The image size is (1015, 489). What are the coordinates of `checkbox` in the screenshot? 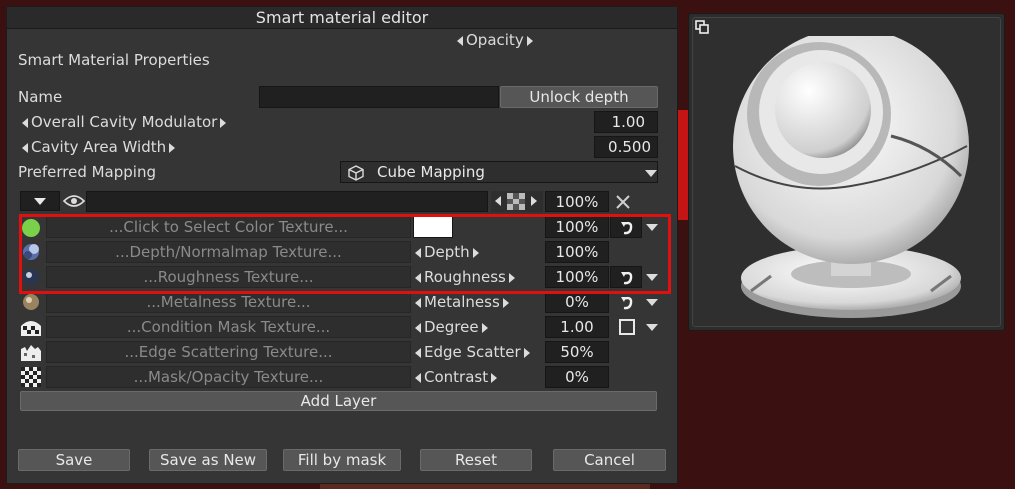 It's located at (627, 327).